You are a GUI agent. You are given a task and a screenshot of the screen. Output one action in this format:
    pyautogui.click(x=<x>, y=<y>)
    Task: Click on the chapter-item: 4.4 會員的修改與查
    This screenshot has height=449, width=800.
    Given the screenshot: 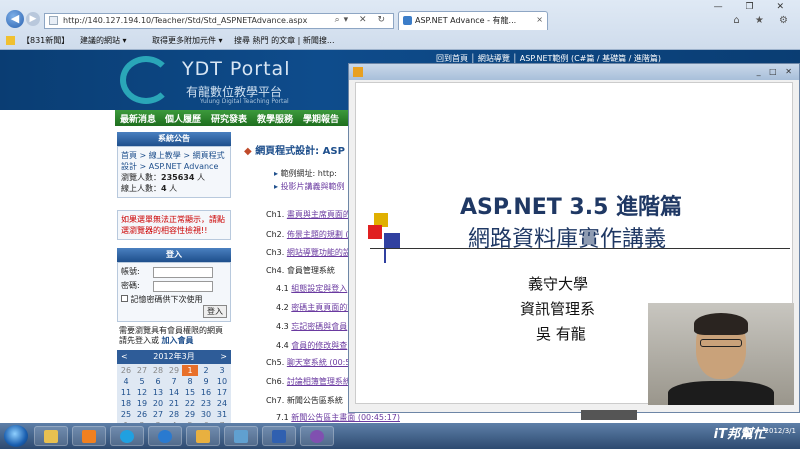 What is the action you would take?
    pyautogui.click(x=311, y=345)
    